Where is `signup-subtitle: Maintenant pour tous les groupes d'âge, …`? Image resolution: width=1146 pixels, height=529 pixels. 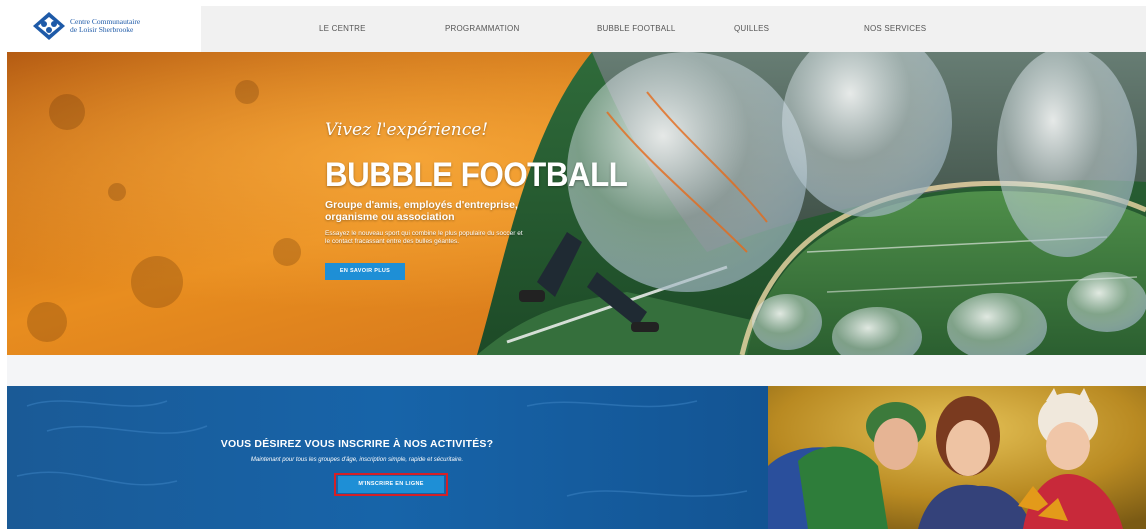 signup-subtitle: Maintenant pour tous les groupes d'âge, … is located at coordinates (357, 460).